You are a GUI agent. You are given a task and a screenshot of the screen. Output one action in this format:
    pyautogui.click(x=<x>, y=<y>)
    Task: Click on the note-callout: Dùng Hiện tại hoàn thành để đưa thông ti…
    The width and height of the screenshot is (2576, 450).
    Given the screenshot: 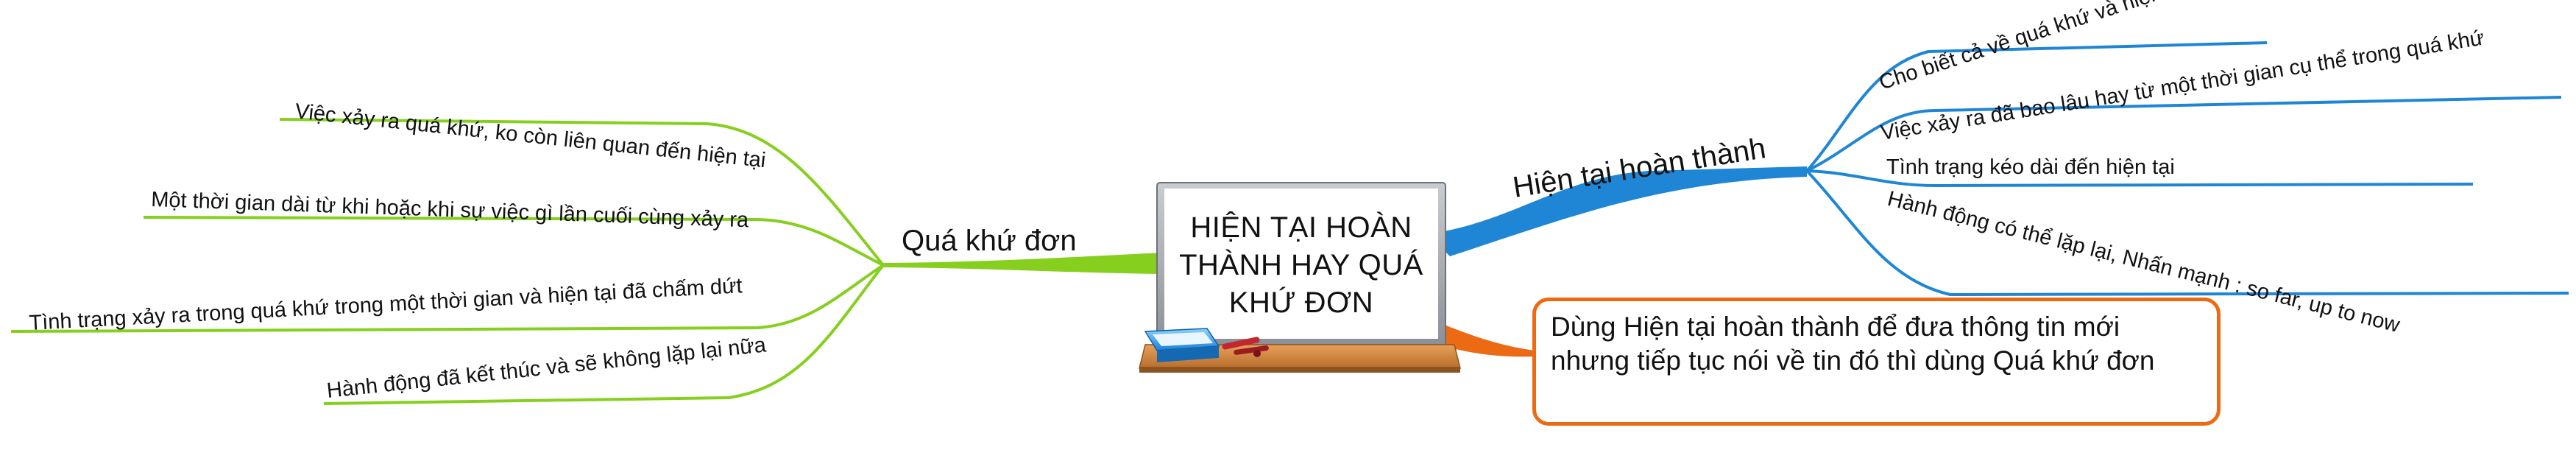 What is the action you would take?
    pyautogui.click(x=1876, y=362)
    